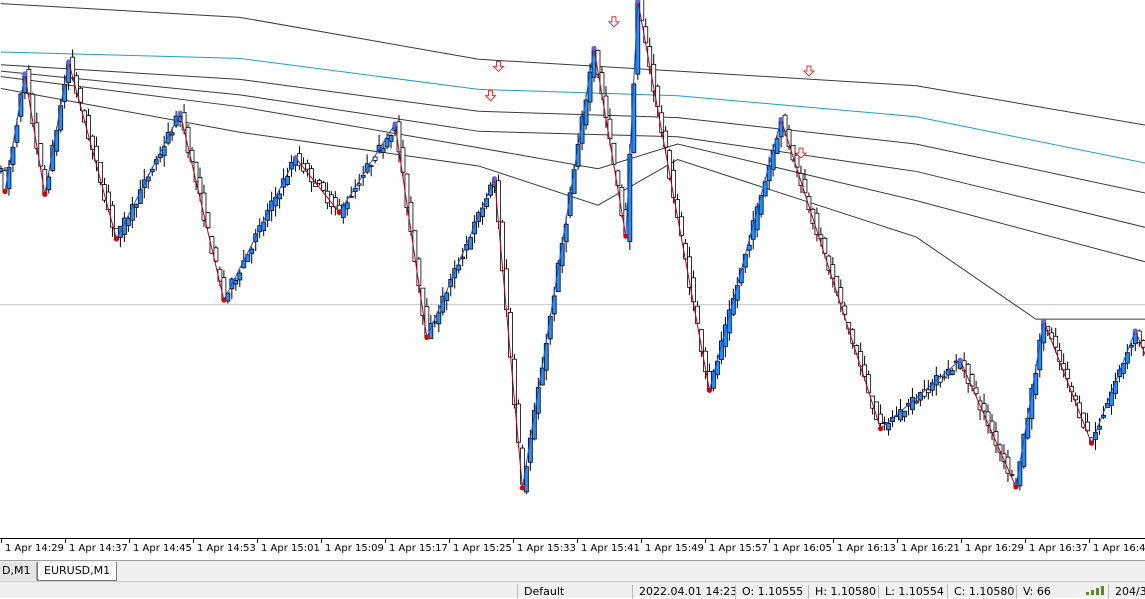 The height and width of the screenshot is (599, 1145). I want to click on time-label: 1 Apr 14:45, so click(162, 548).